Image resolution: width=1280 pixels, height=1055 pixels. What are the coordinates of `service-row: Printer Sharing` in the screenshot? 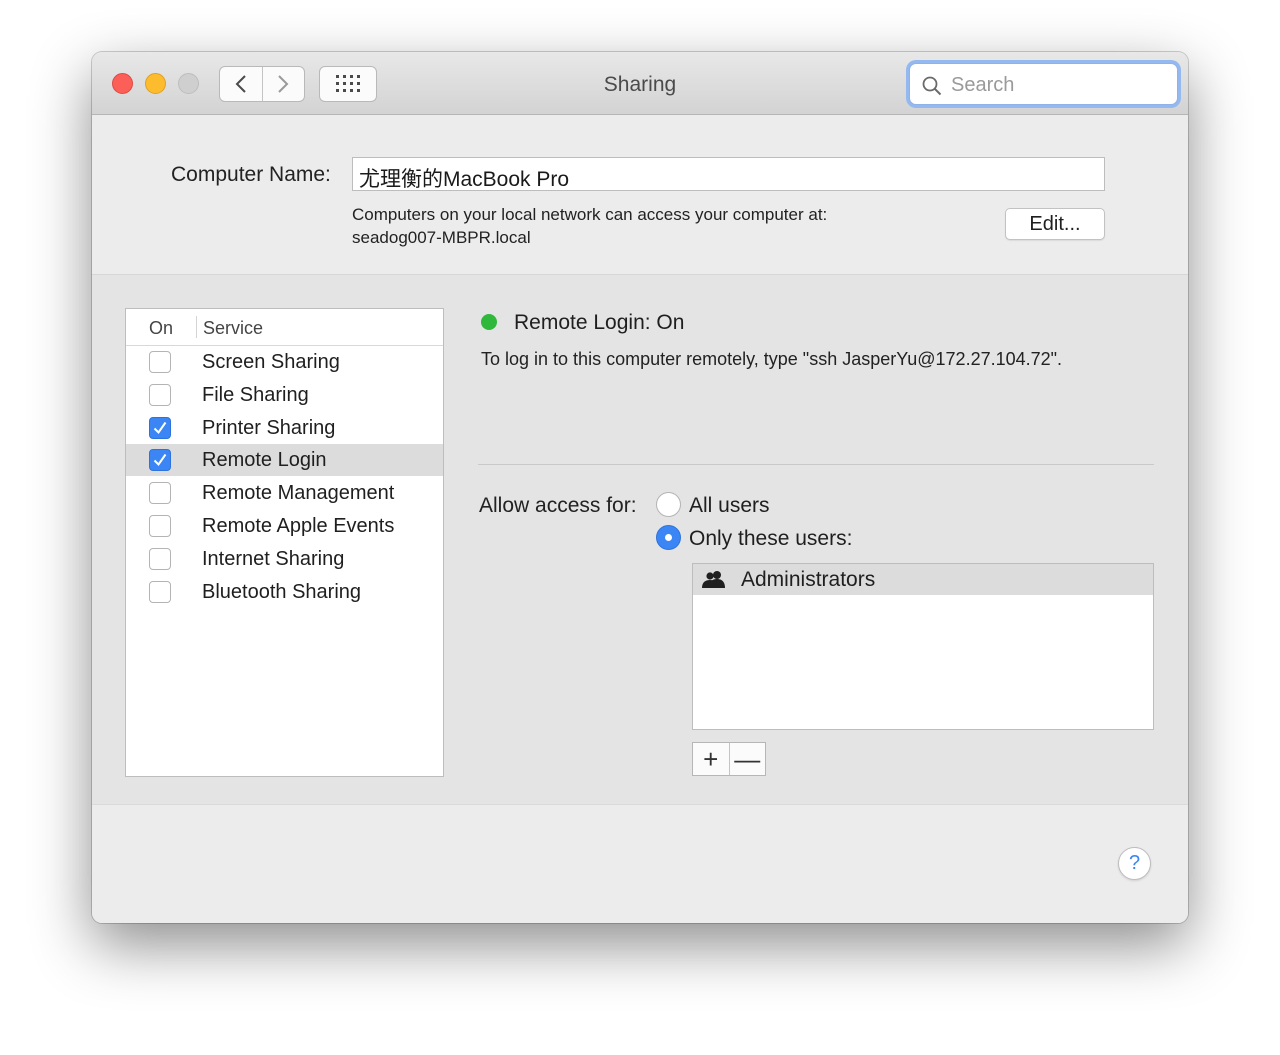 It's located at (284, 428).